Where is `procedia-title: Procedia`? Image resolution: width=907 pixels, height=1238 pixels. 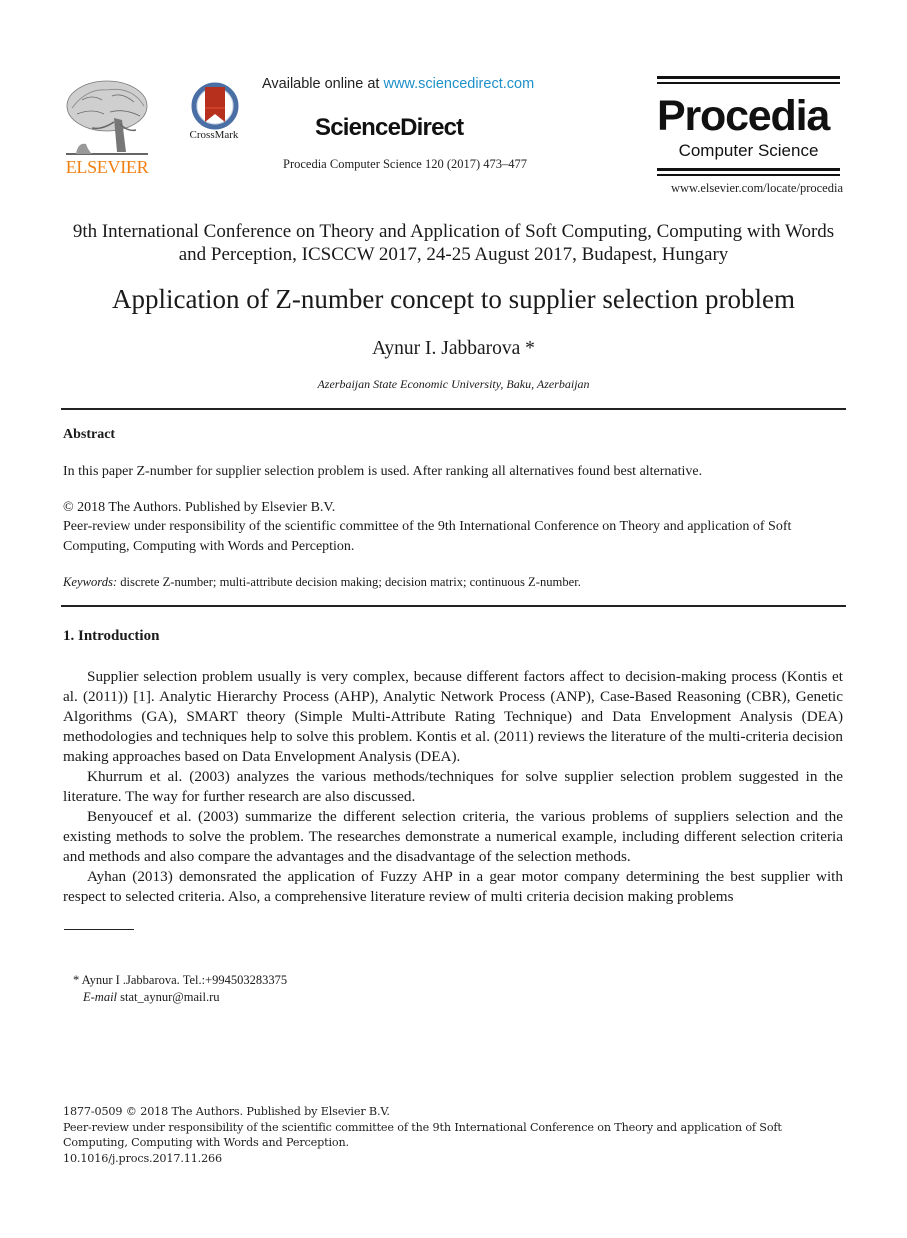
procedia-title: Procedia is located at coordinates (743, 116).